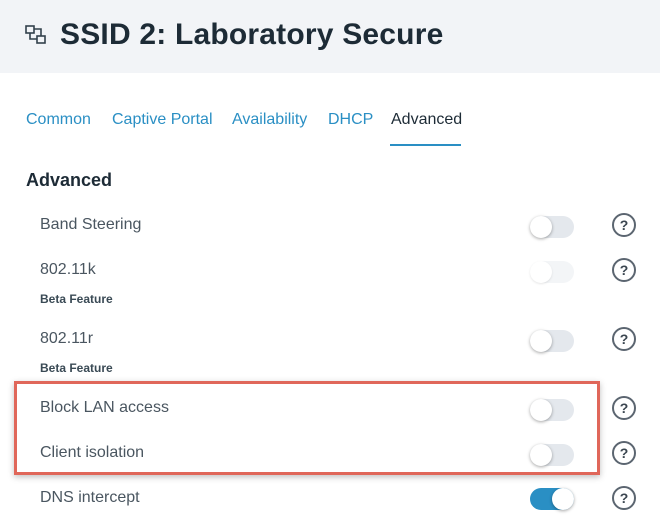 The image size is (660, 526). I want to click on tab-captive-portal: Captive Portal, so click(162, 120).